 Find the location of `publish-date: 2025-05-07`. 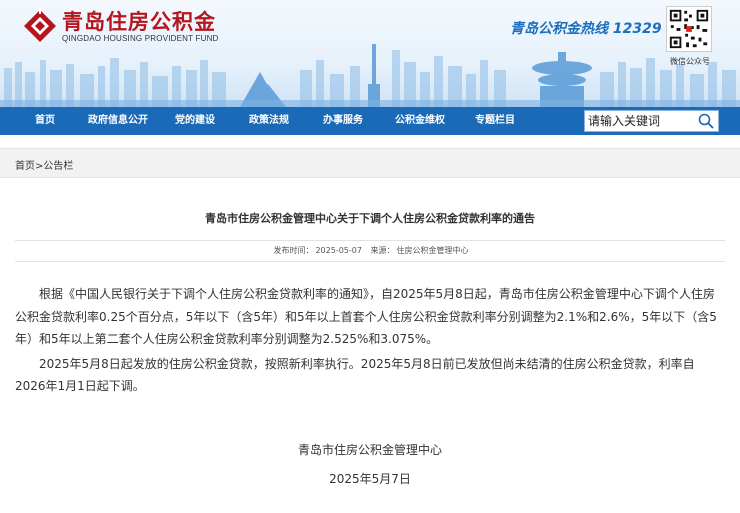

publish-date: 2025-05-07 is located at coordinates (338, 250).